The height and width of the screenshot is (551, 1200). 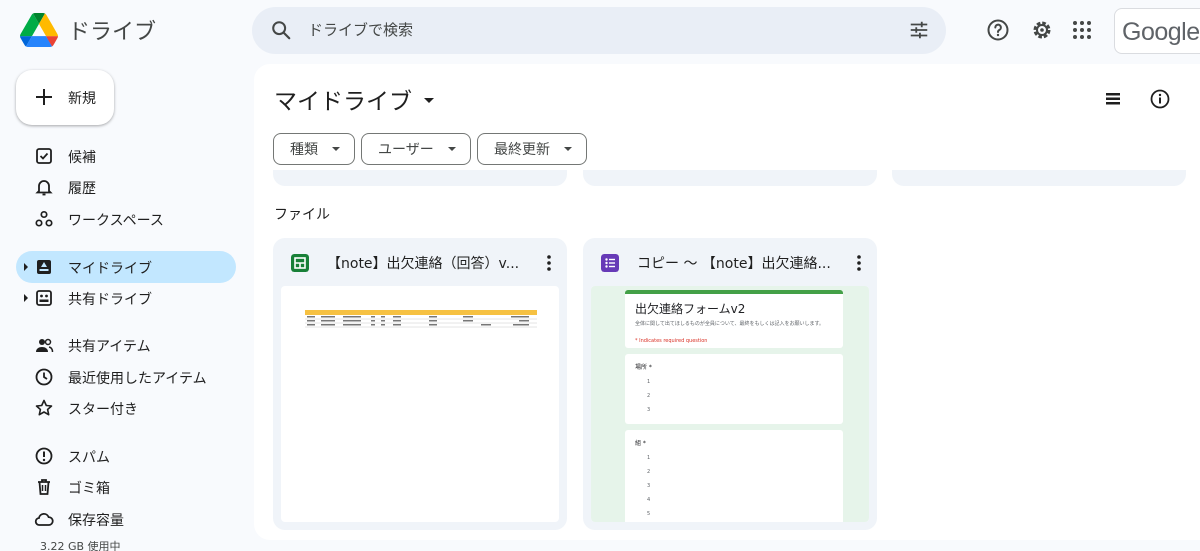 I want to click on sidebar-item-shared-drives: 共有ドライブ, so click(x=126, y=298).